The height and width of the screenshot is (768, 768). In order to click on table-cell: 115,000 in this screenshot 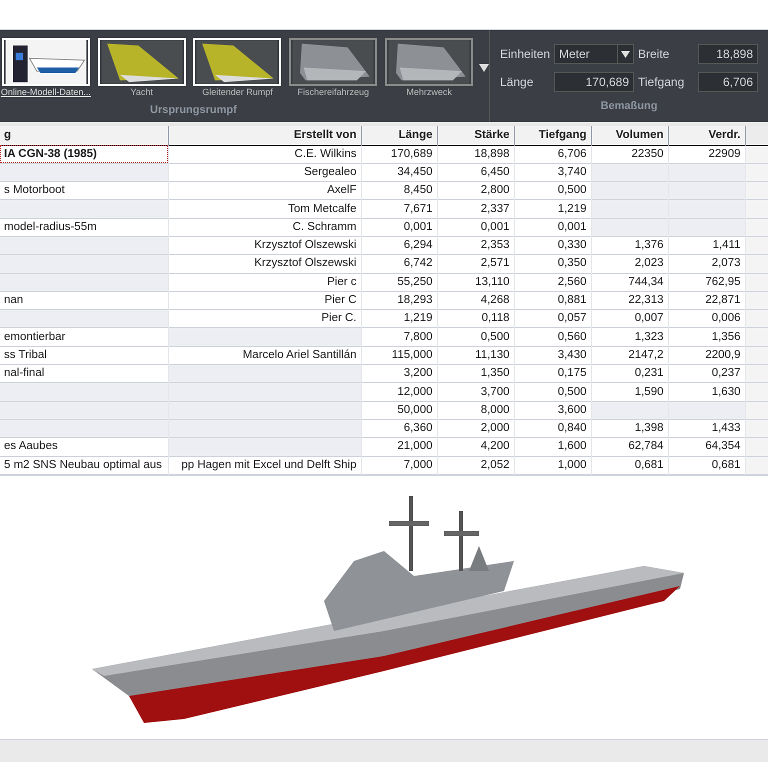, I will do `click(399, 355)`.